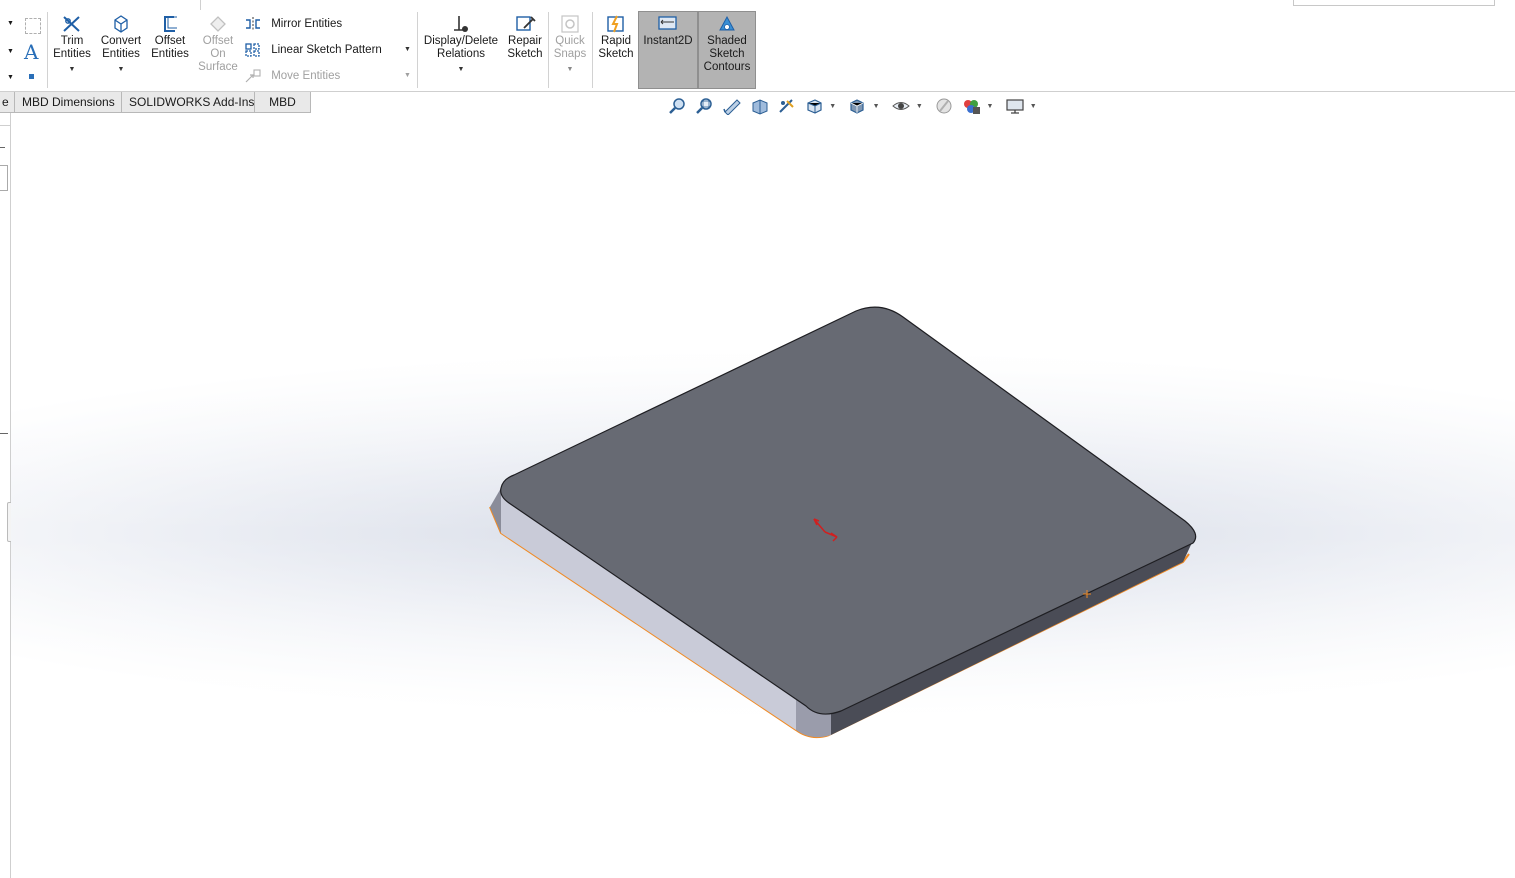  What do you see at coordinates (4, 178) in the screenshot?
I see `pane-field` at bounding box center [4, 178].